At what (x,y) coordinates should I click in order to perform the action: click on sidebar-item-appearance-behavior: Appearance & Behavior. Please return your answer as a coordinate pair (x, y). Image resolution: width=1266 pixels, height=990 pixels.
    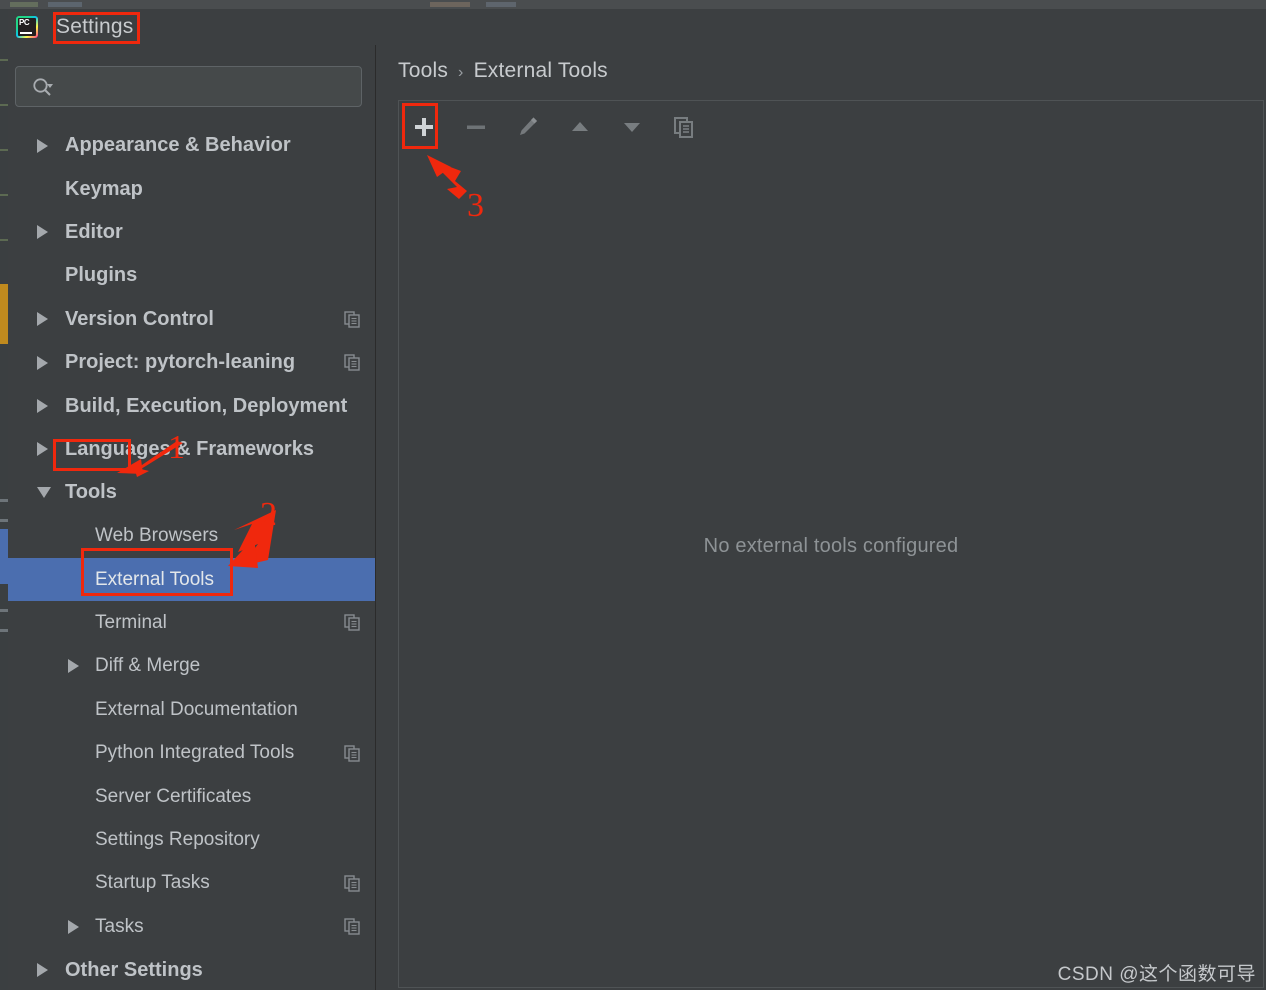
    Looking at the image, I should click on (191, 145).